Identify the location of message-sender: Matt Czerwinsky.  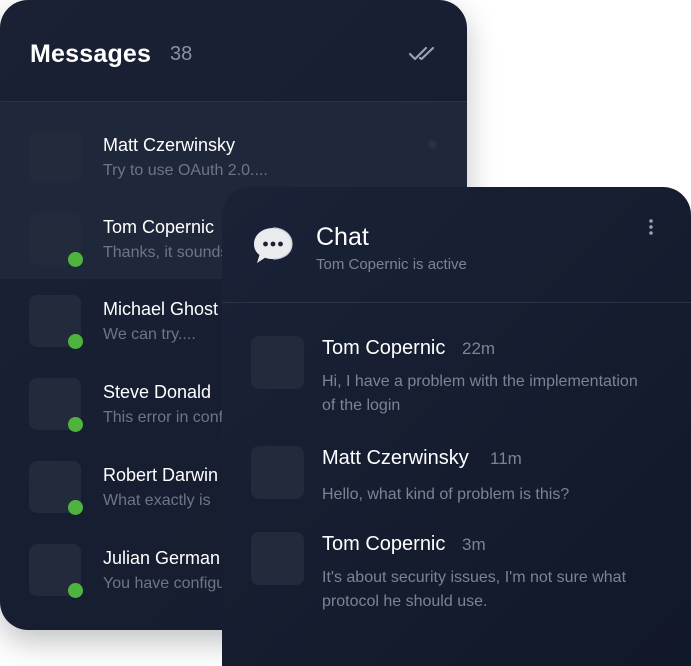
(169, 145).